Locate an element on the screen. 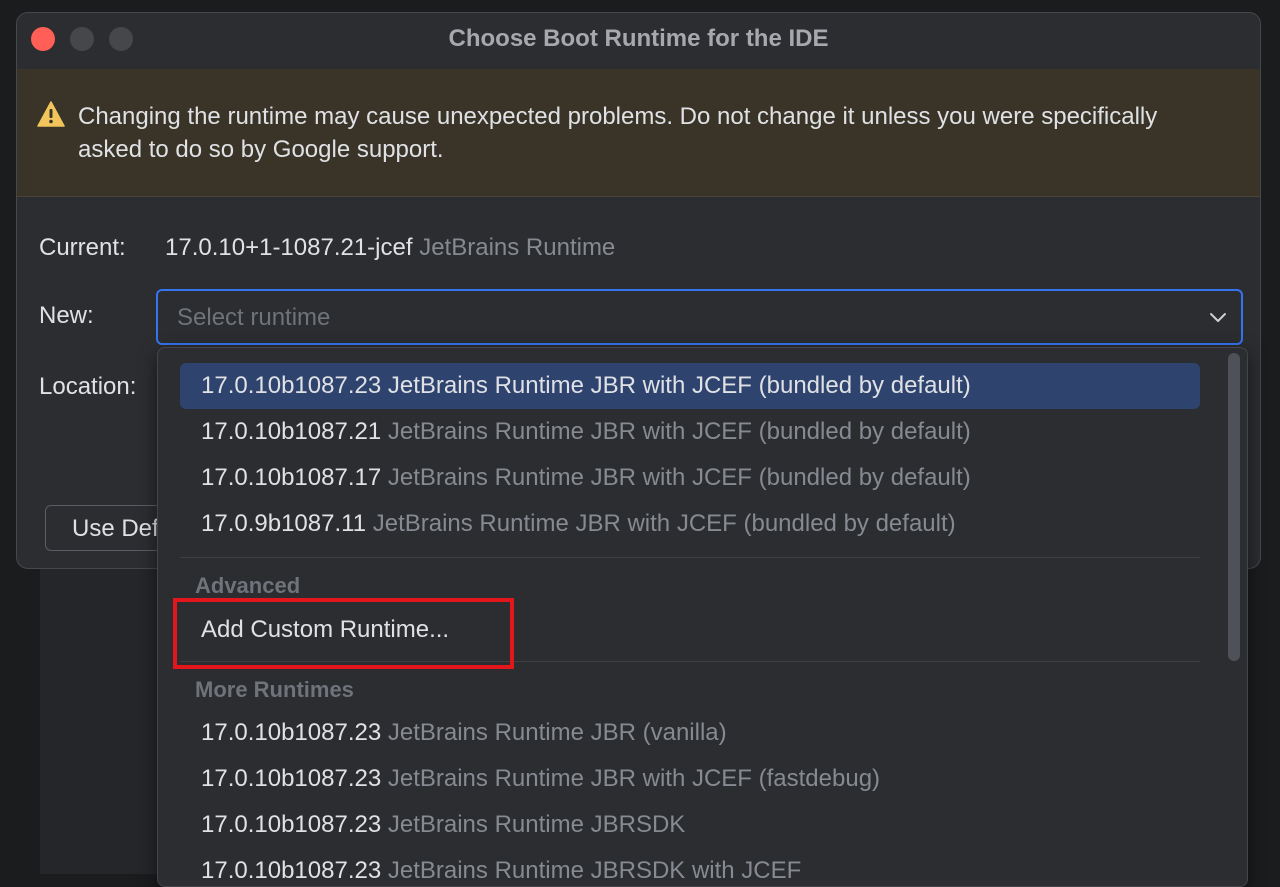 The image size is (1280, 887). title-bar: Choose Boot Runtime for the IDE is located at coordinates (638, 41).